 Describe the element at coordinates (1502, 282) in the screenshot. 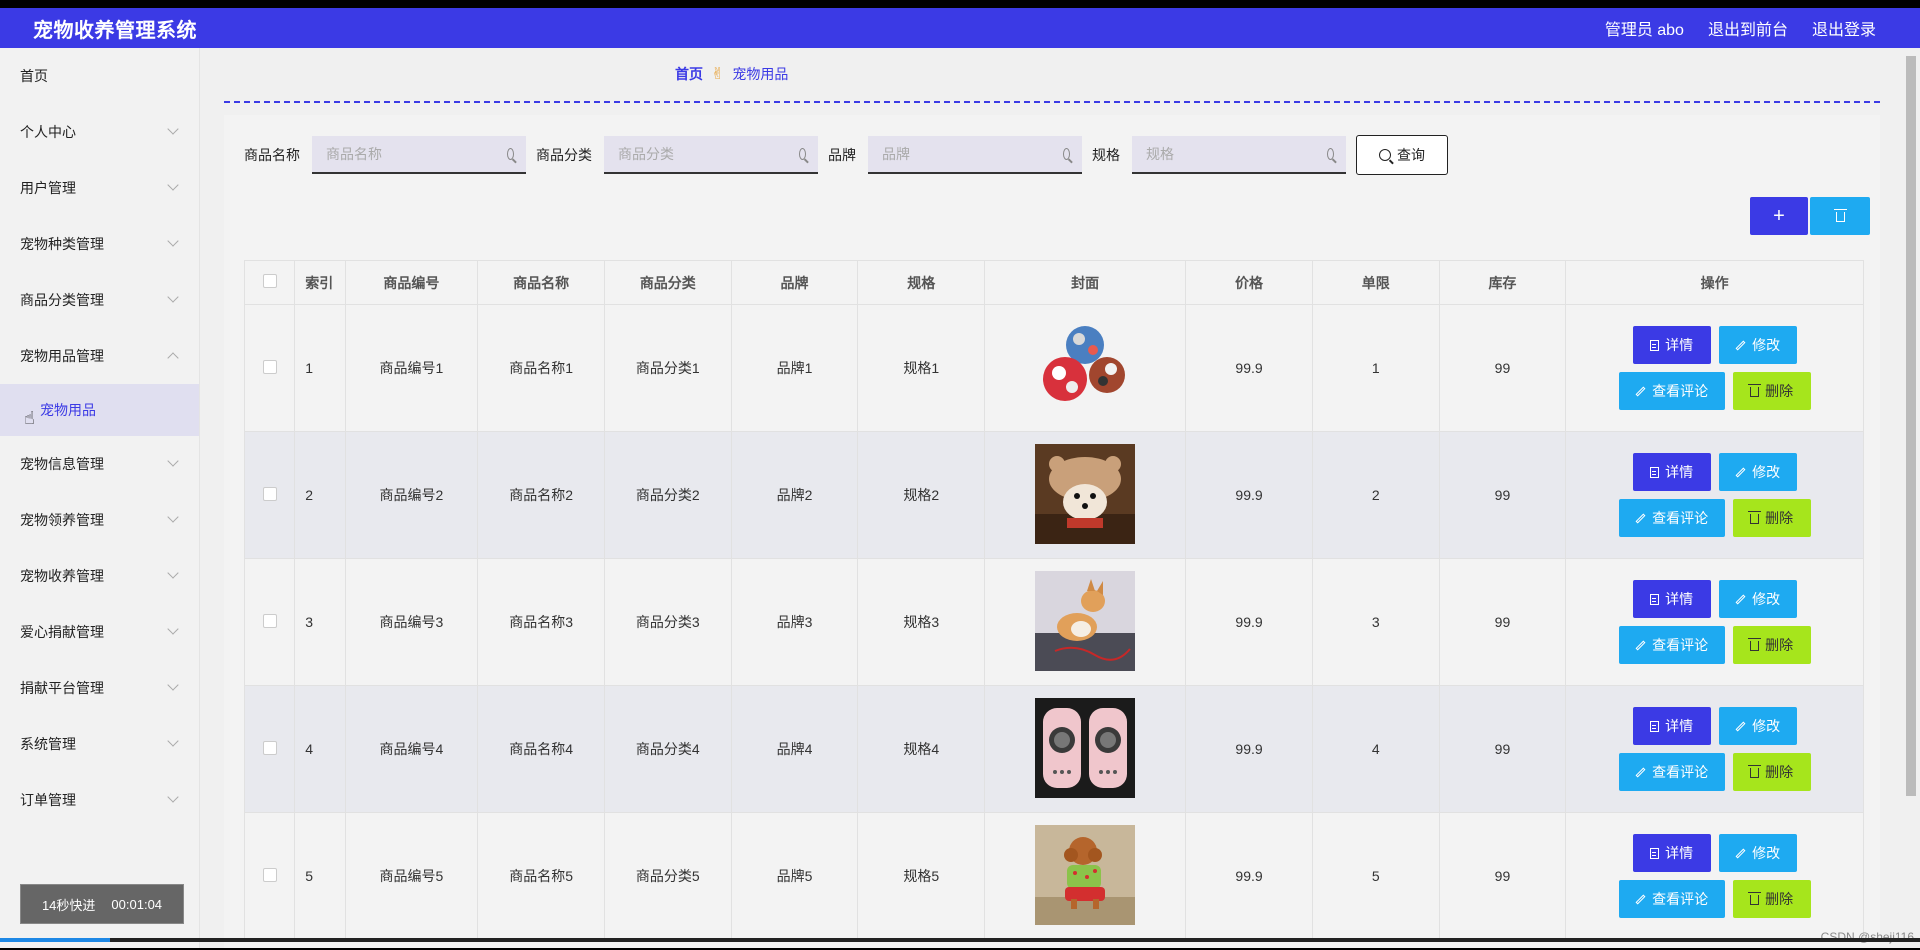

I see `column-header-stock: 库存` at that location.